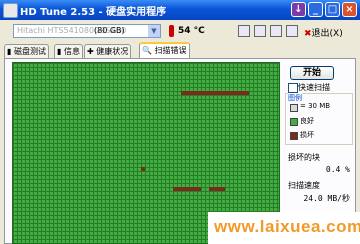  I want to click on options-icon, so click(292, 31).